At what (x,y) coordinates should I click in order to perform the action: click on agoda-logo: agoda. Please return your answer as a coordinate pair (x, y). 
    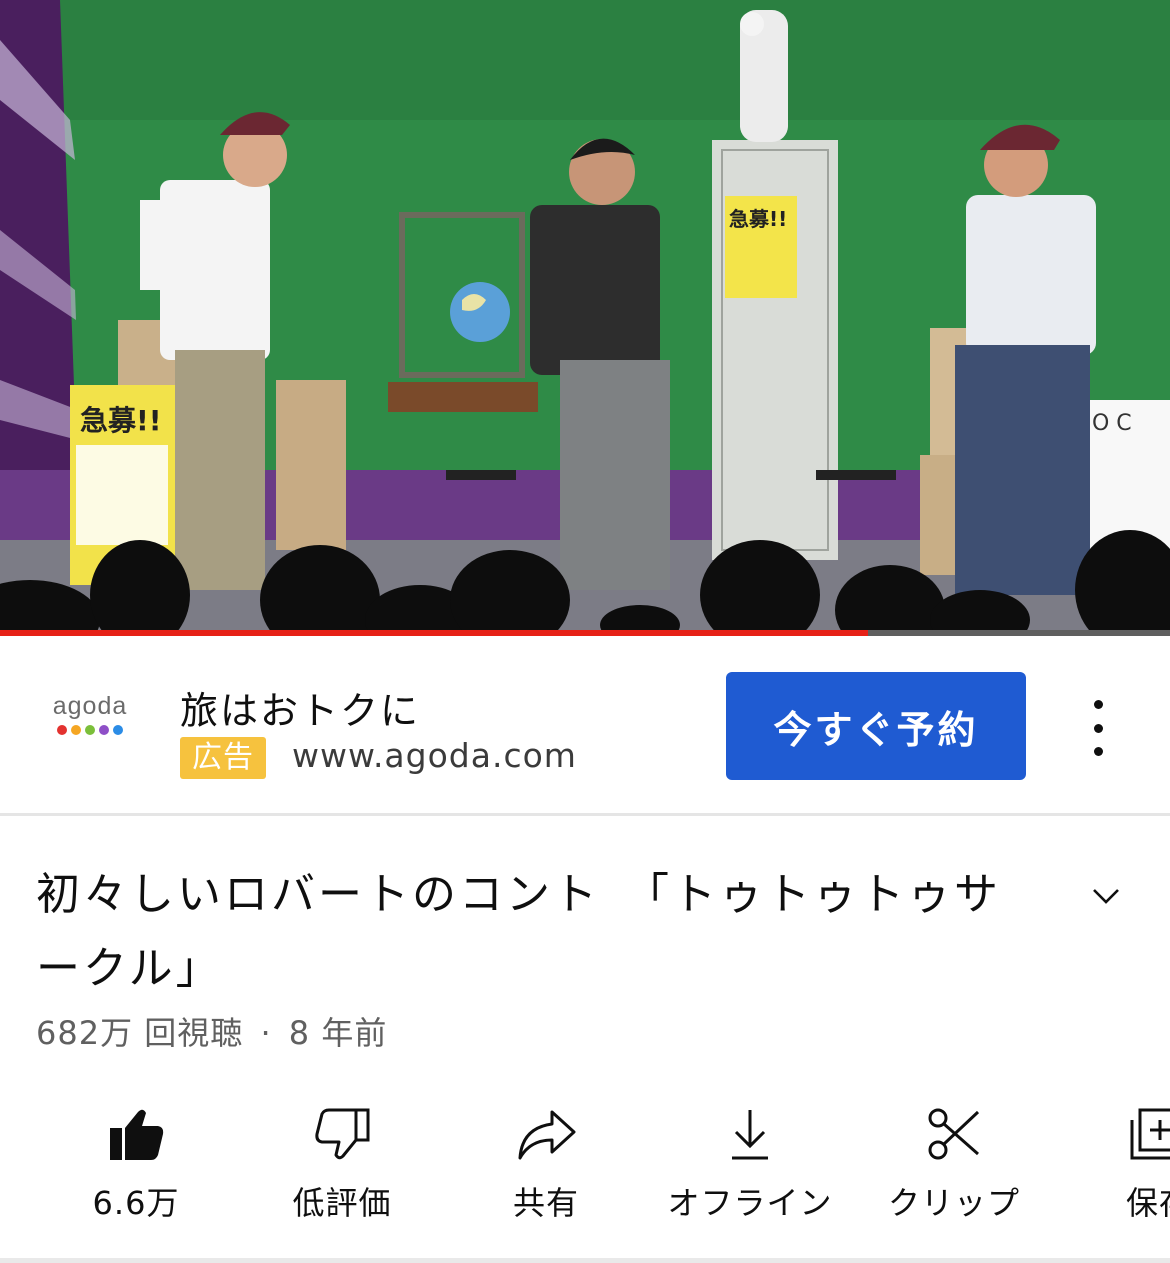
    Looking at the image, I should click on (90, 722).